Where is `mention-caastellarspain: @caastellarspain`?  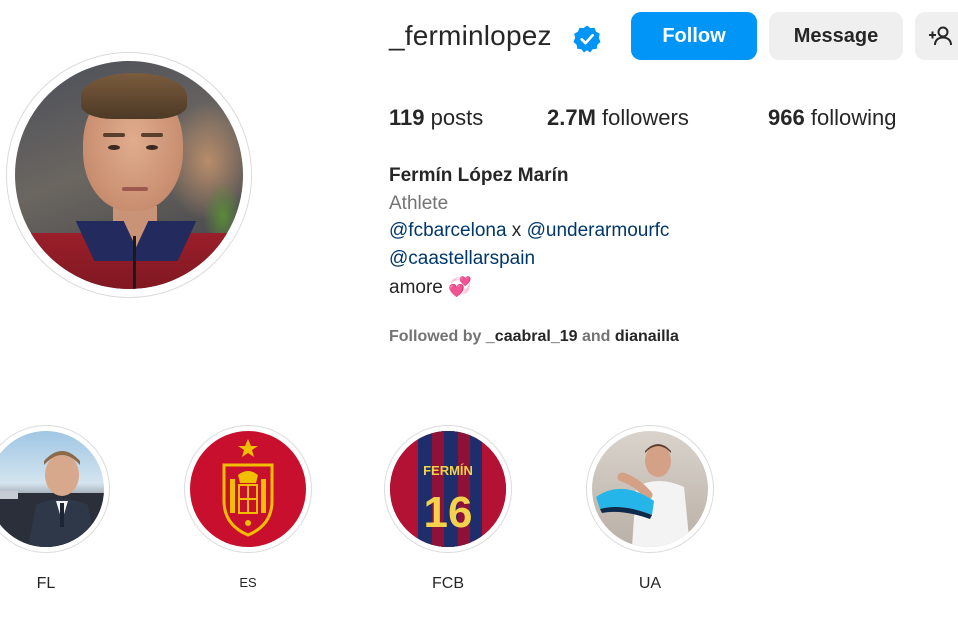
mention-caastellarspain: @caastellarspain is located at coordinates (462, 258).